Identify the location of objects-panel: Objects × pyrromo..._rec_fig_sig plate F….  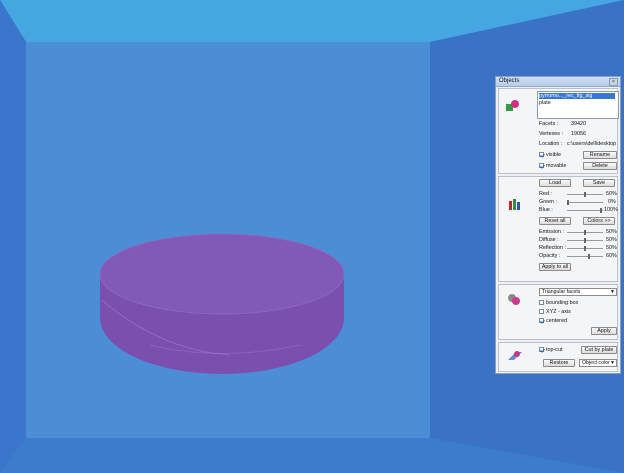
(558, 225).